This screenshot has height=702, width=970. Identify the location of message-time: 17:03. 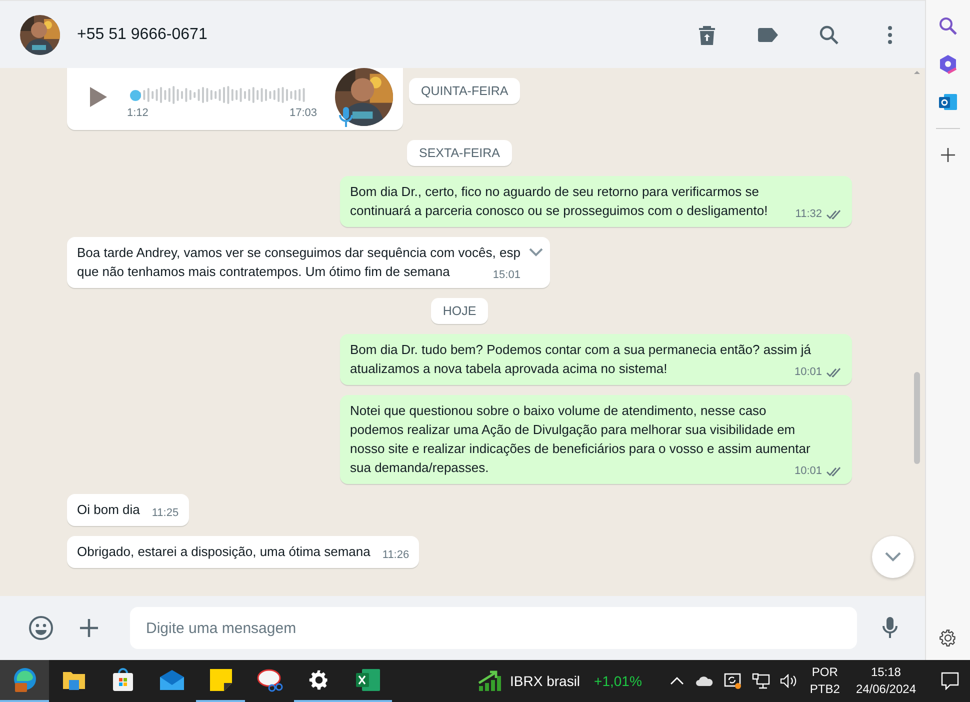
(303, 113).